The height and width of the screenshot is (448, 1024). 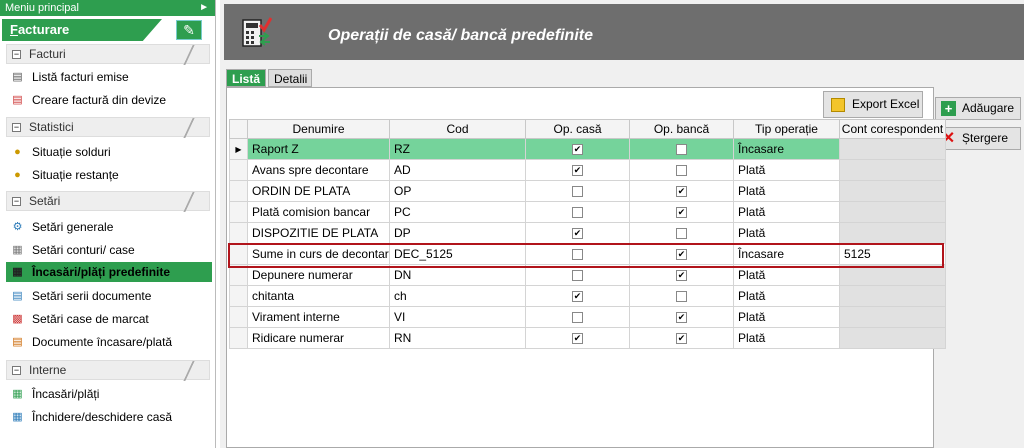 What do you see at coordinates (109, 175) in the screenshot?
I see `sidebar-item-situatie-restante: ● Situație restanțe` at bounding box center [109, 175].